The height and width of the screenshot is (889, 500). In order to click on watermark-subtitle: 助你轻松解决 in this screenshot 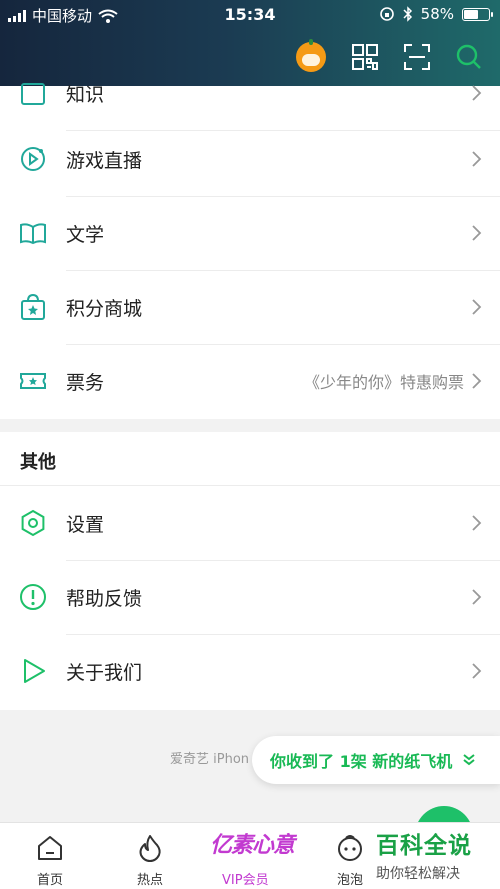, I will do `click(418, 874)`.